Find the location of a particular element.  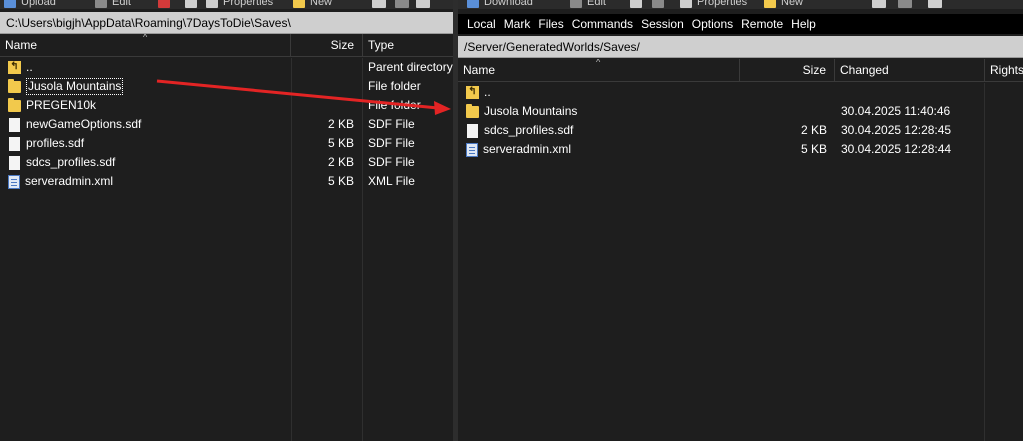

edit-button: Edit is located at coordinates (113, 4).